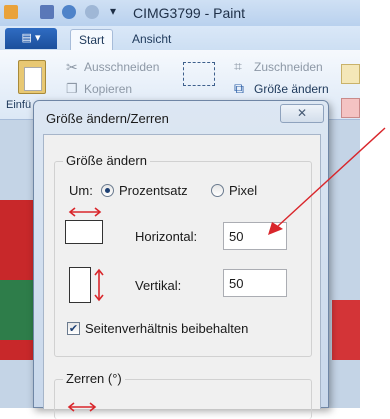  What do you see at coordinates (18, 105) in the screenshot?
I see `paste-button-label: Einfü` at bounding box center [18, 105].